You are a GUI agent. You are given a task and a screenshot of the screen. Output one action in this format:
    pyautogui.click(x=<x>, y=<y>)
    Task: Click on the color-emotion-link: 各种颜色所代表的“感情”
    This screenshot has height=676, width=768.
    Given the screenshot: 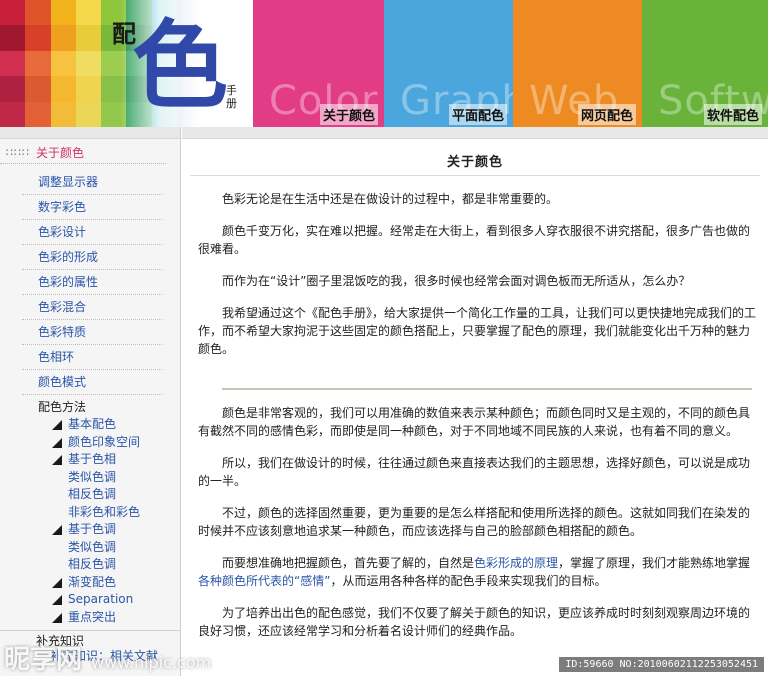 What is the action you would take?
    pyautogui.click(x=264, y=581)
    